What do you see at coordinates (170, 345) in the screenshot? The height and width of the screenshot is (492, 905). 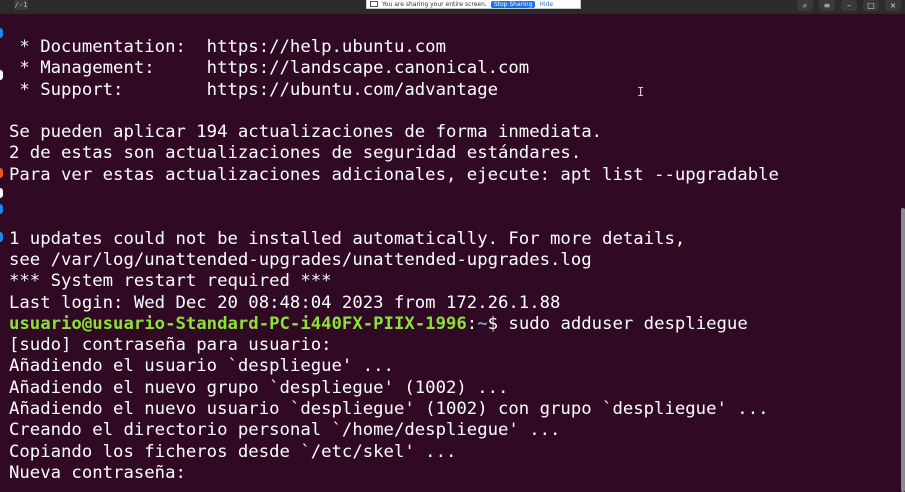 I see `output-line: [sudo] contraseña para usuario:` at bounding box center [170, 345].